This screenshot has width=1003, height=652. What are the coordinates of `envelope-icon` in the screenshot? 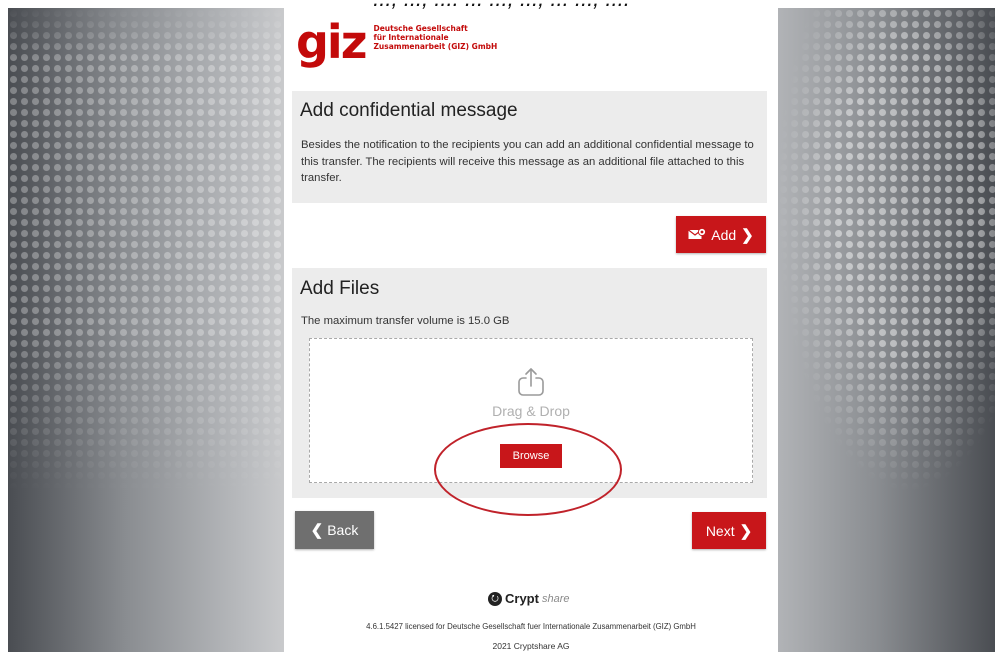 It's located at (697, 233).